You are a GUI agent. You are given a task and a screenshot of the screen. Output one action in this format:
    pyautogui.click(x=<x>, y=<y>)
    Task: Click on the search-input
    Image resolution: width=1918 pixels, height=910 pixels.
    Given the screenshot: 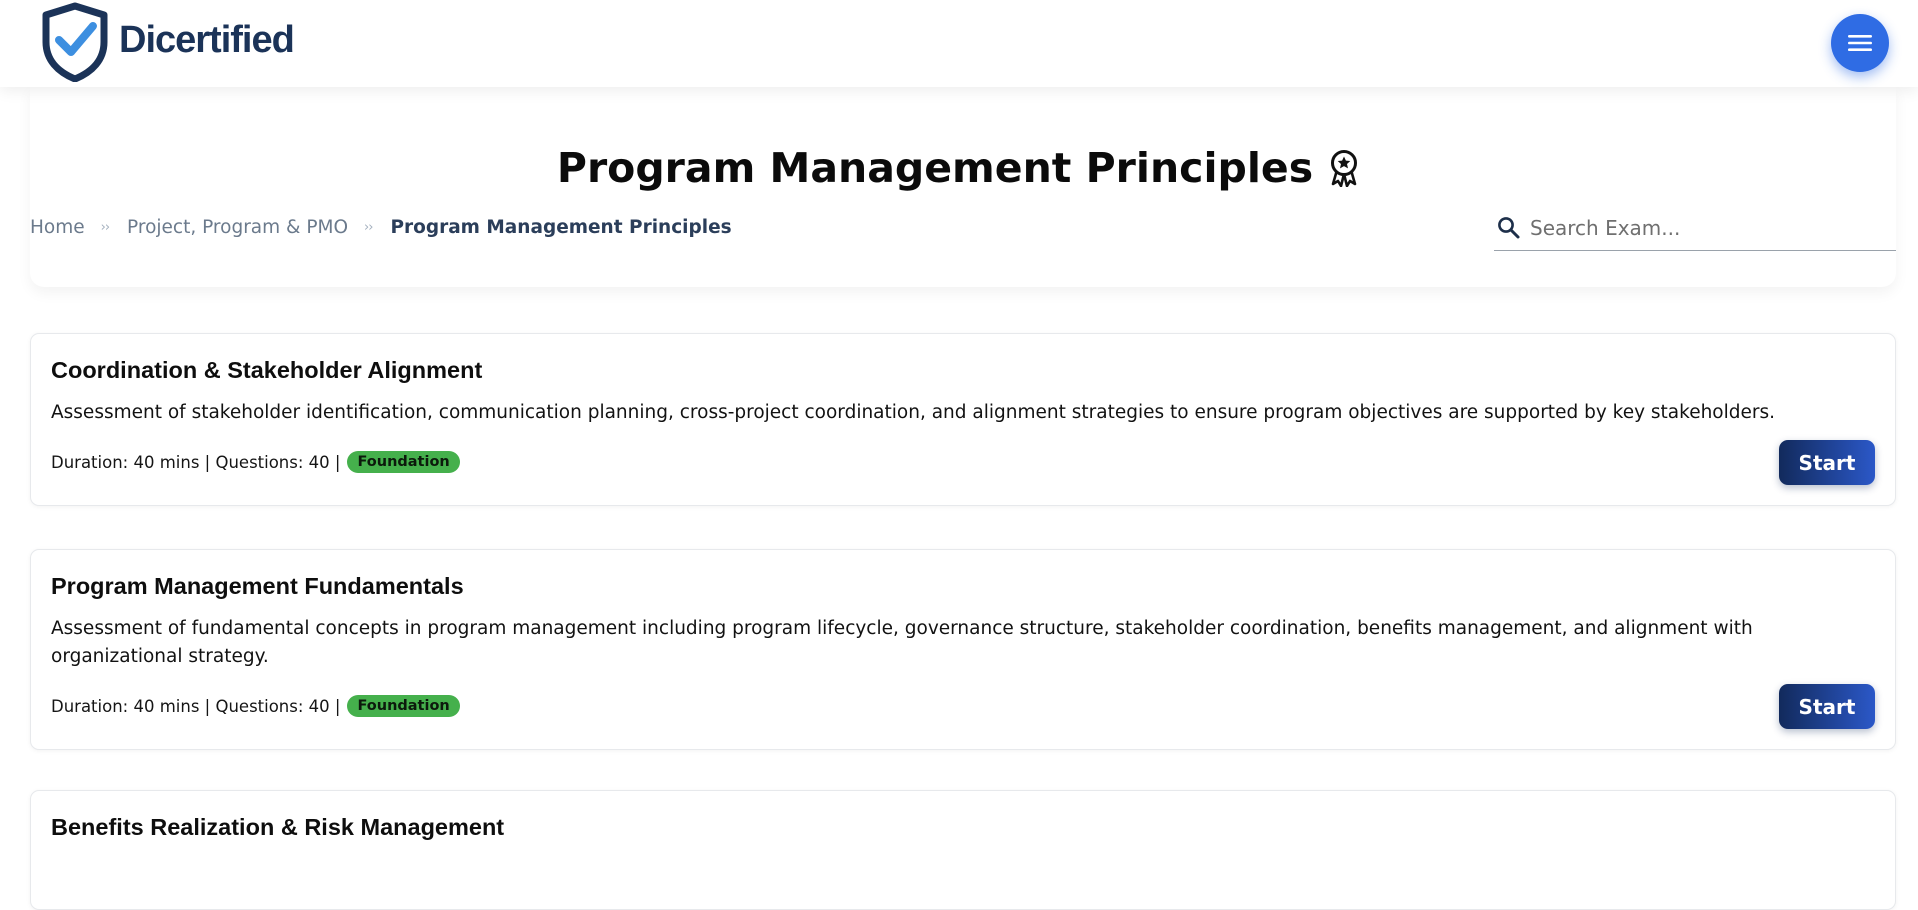 What is the action you would take?
    pyautogui.click(x=1710, y=228)
    